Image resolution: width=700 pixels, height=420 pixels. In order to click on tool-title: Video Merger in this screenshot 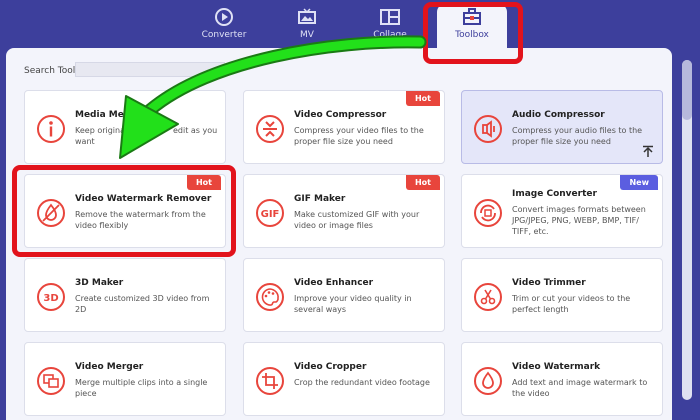, I will do `click(109, 367)`.